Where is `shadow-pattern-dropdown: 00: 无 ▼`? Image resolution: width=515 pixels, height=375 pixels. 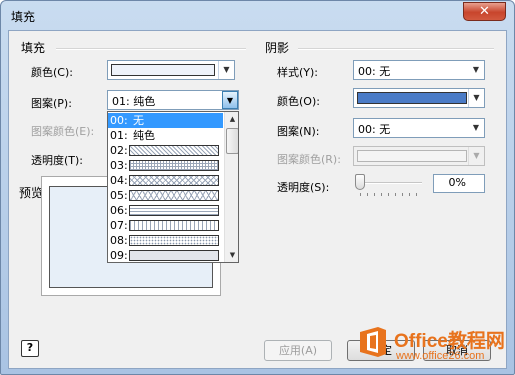 shadow-pattern-dropdown: 00: 无 ▼ is located at coordinates (419, 128).